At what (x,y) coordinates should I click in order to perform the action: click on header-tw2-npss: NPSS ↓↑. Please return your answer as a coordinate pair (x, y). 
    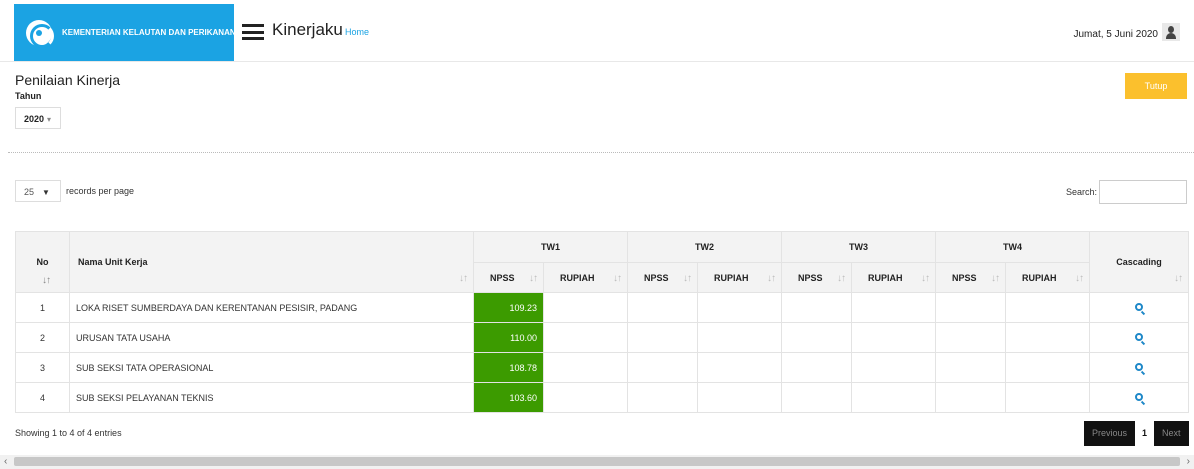
    Looking at the image, I should click on (662, 277).